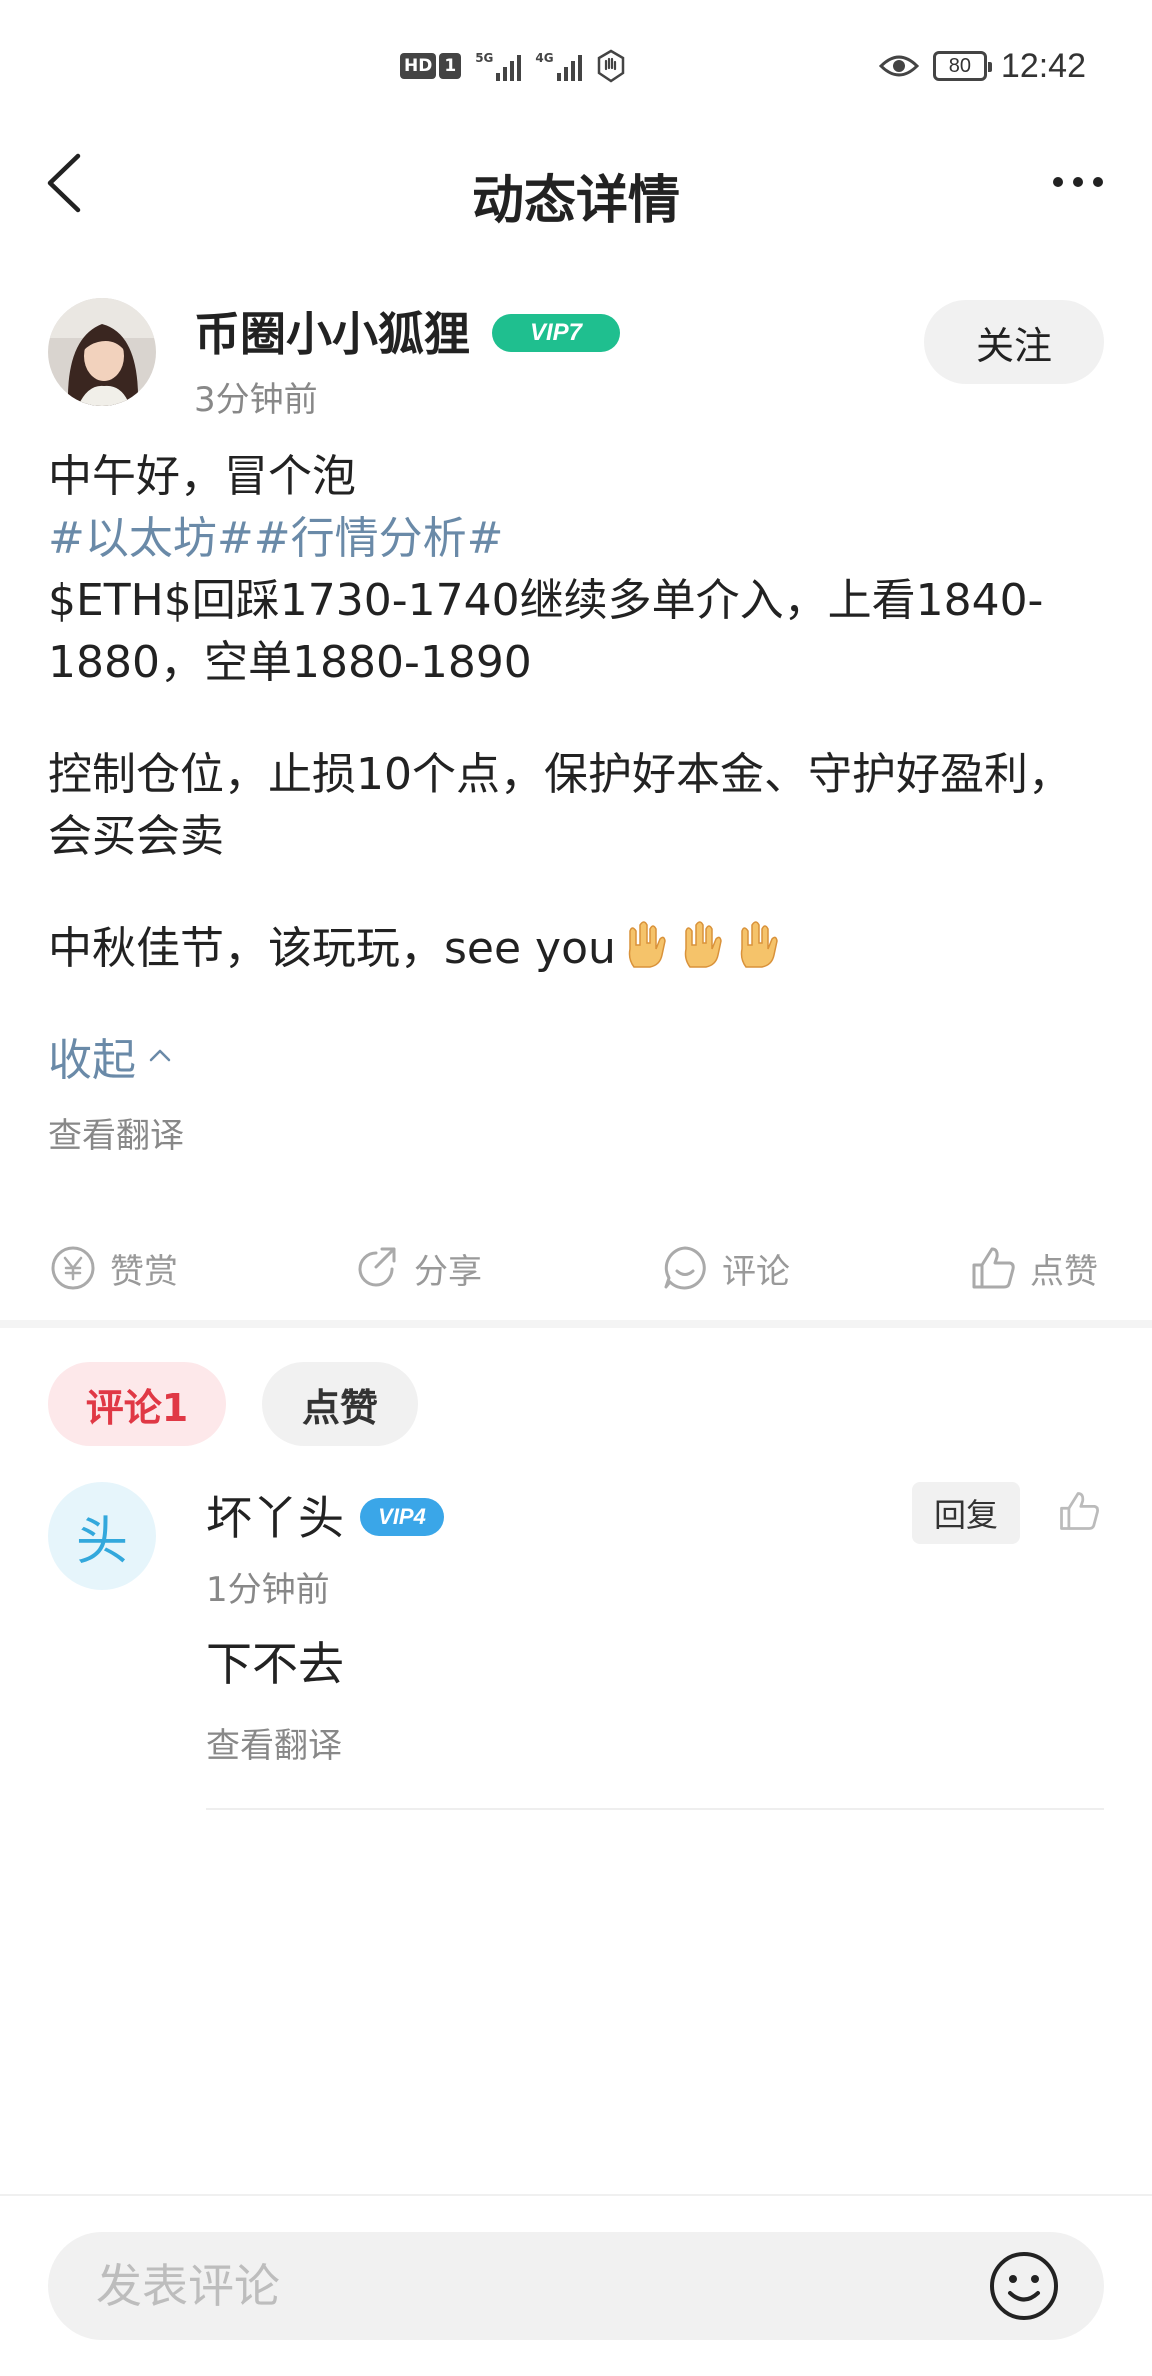  I want to click on tab-comments: 评论1, so click(137, 1404).